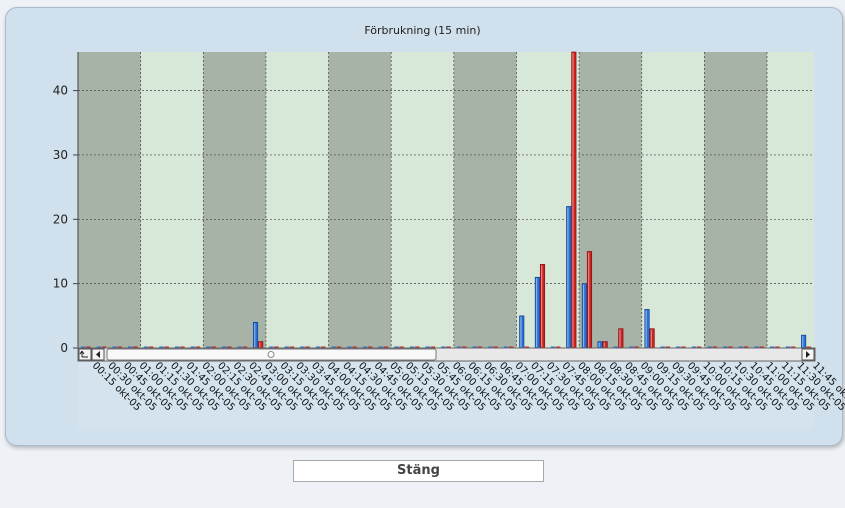 The width and height of the screenshot is (845, 508). I want to click on horizontal-scrollbar, so click(446, 354).